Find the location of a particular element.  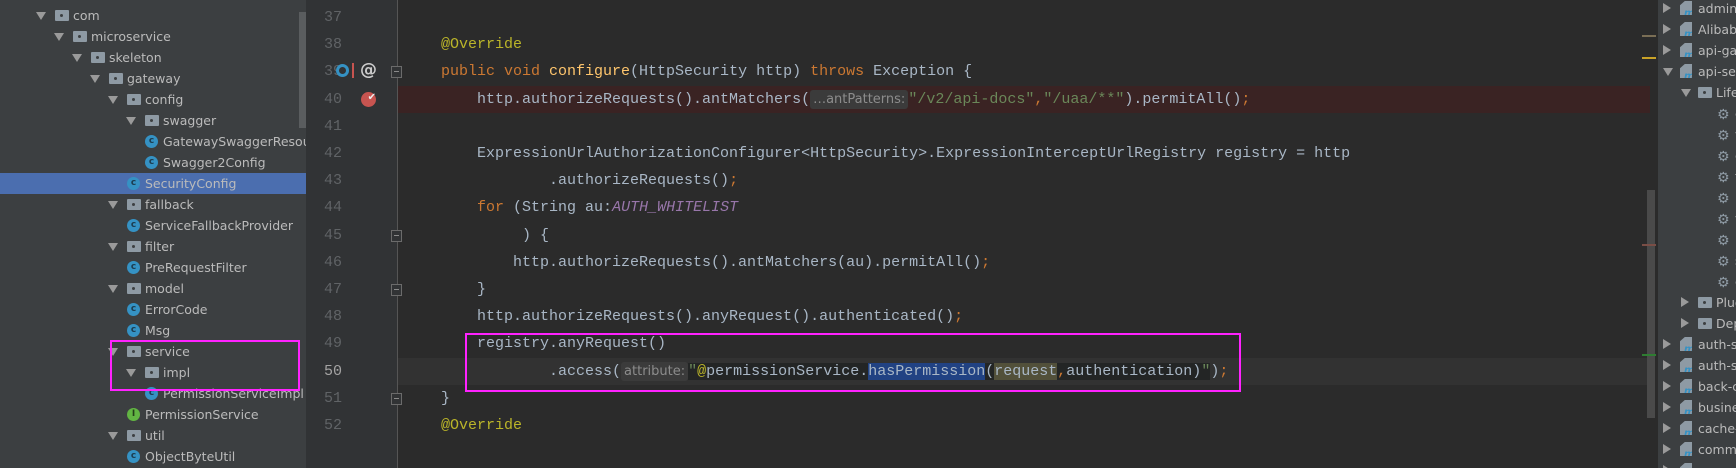

tree-item-swagger2config: c Swagger2Config is located at coordinates (153, 162).